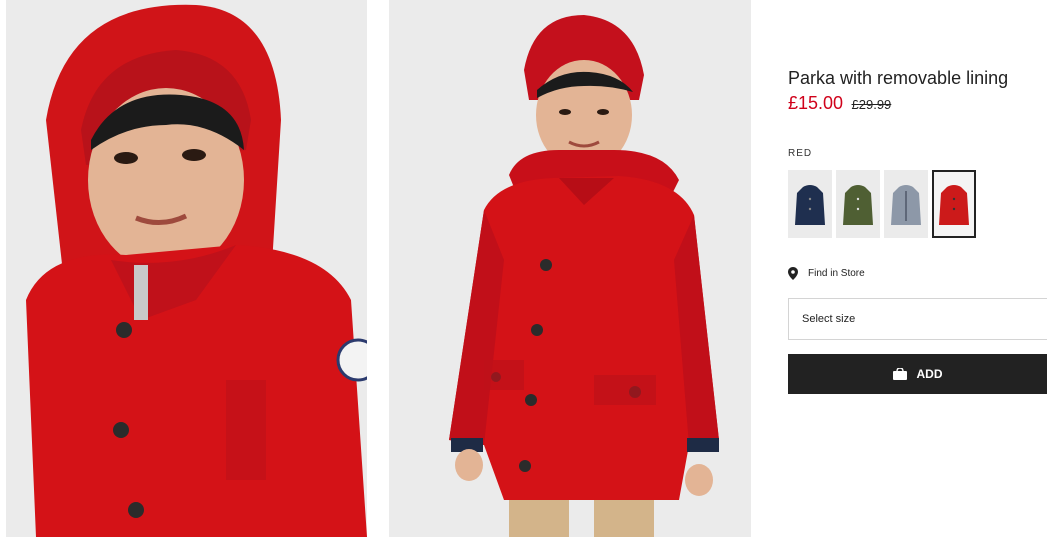 The height and width of the screenshot is (554, 1047). I want to click on product-title: Parka with removable lining, so click(898, 78).